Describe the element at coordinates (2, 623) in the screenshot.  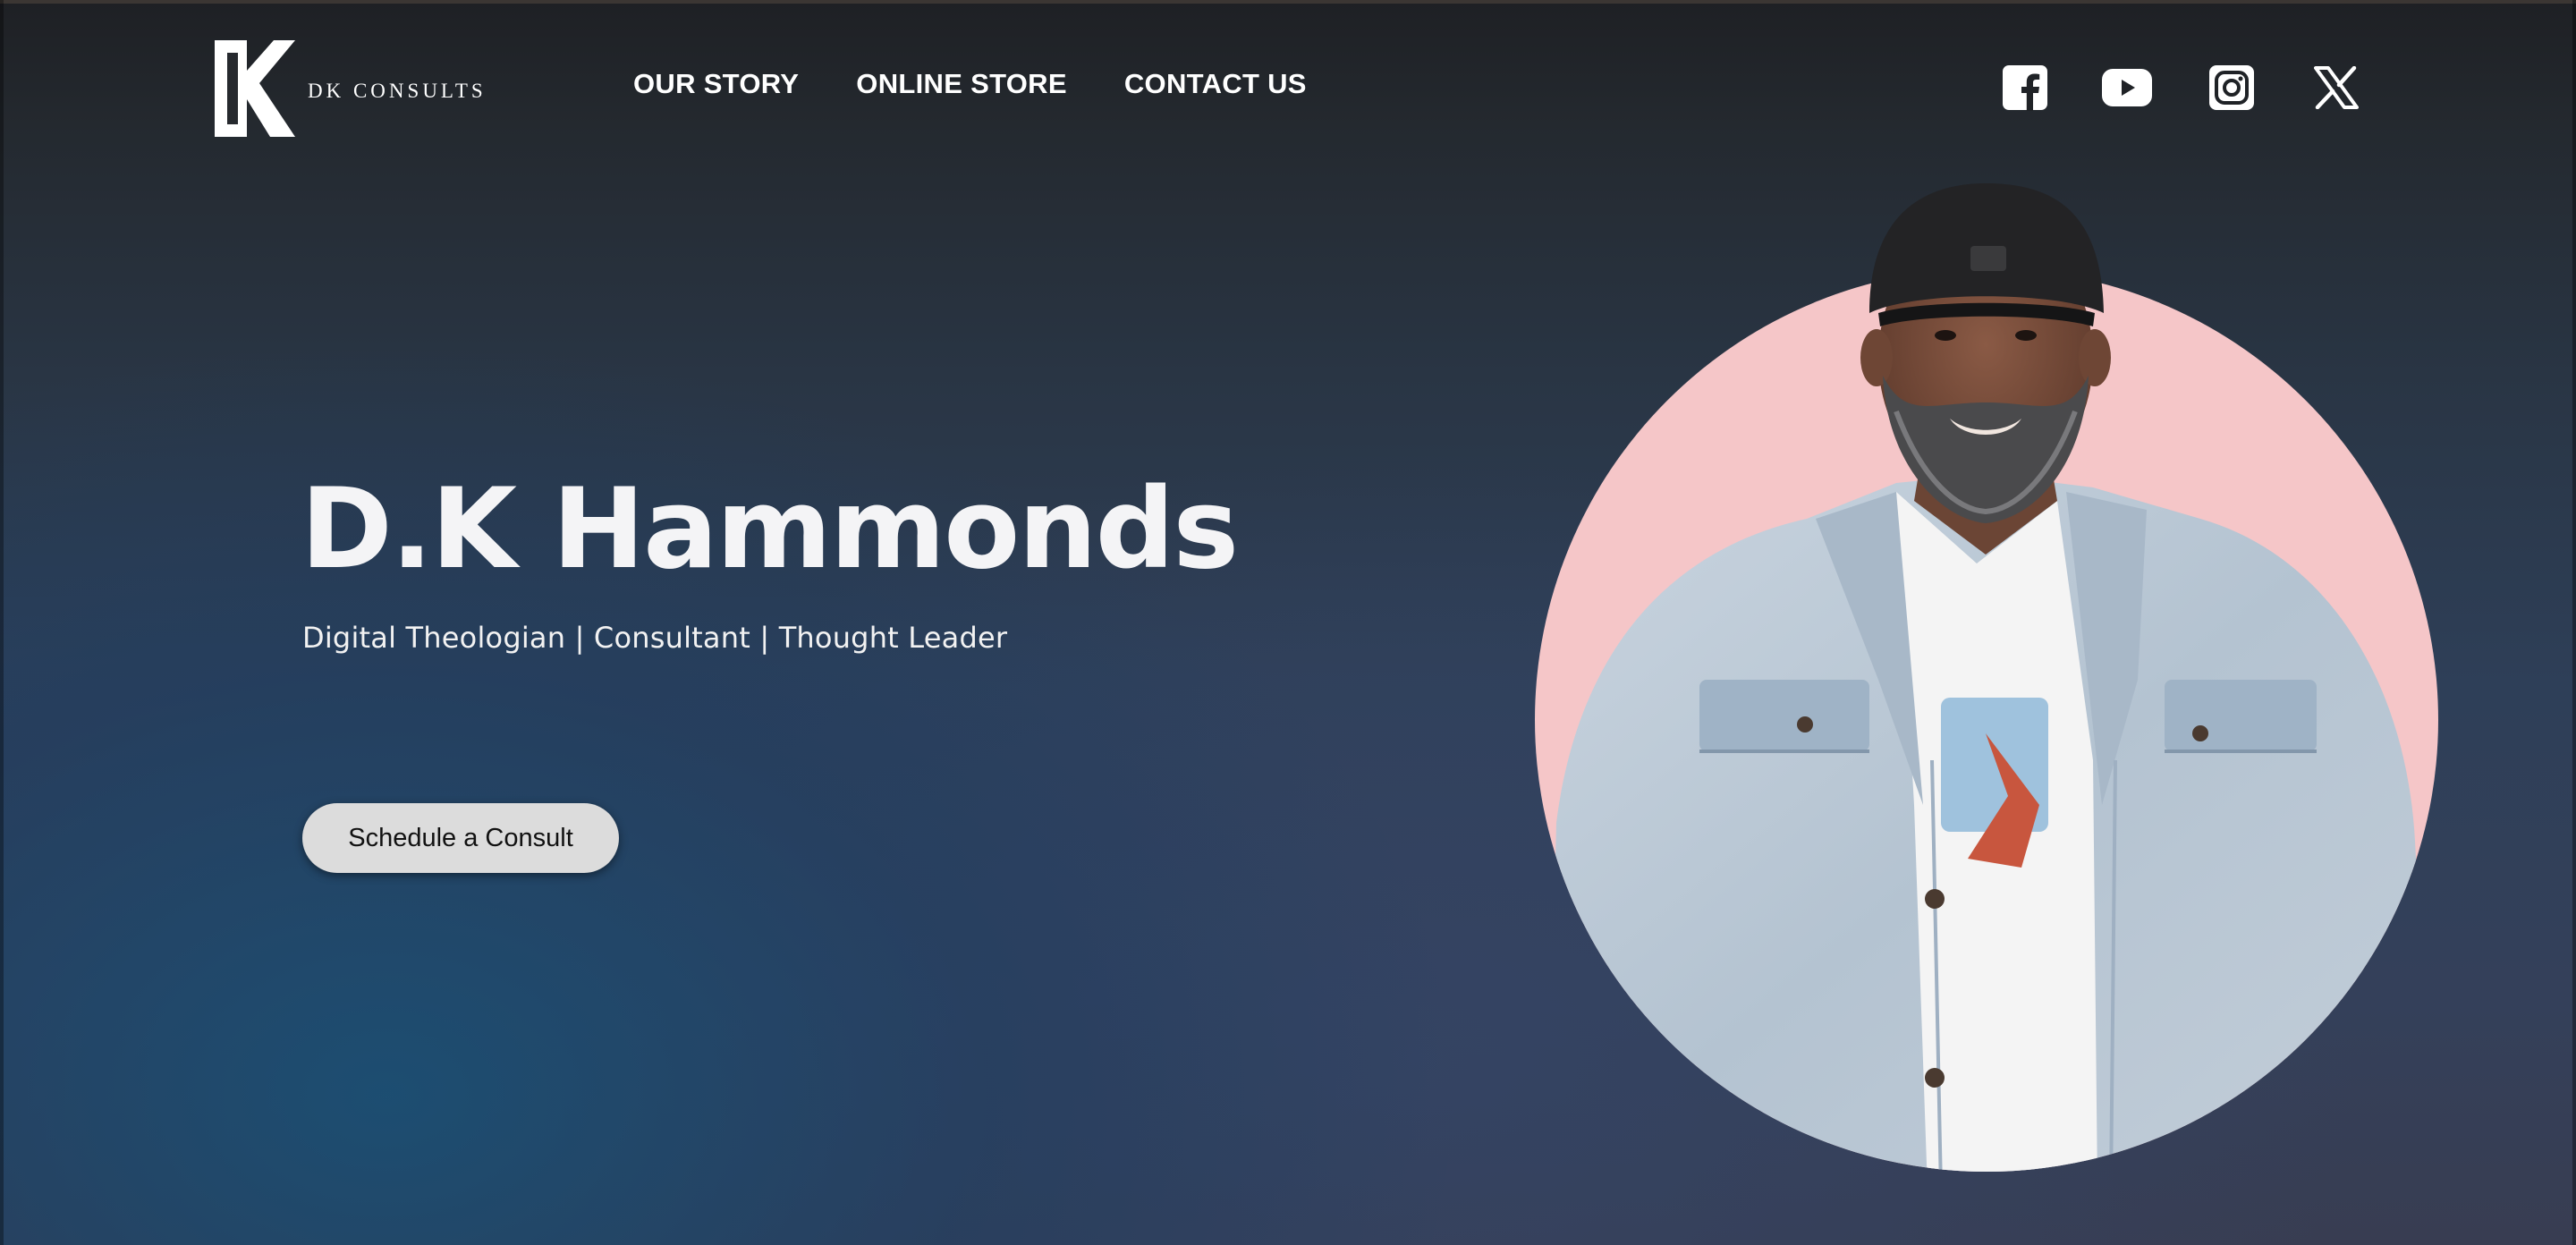
I see `window-left-edge` at that location.